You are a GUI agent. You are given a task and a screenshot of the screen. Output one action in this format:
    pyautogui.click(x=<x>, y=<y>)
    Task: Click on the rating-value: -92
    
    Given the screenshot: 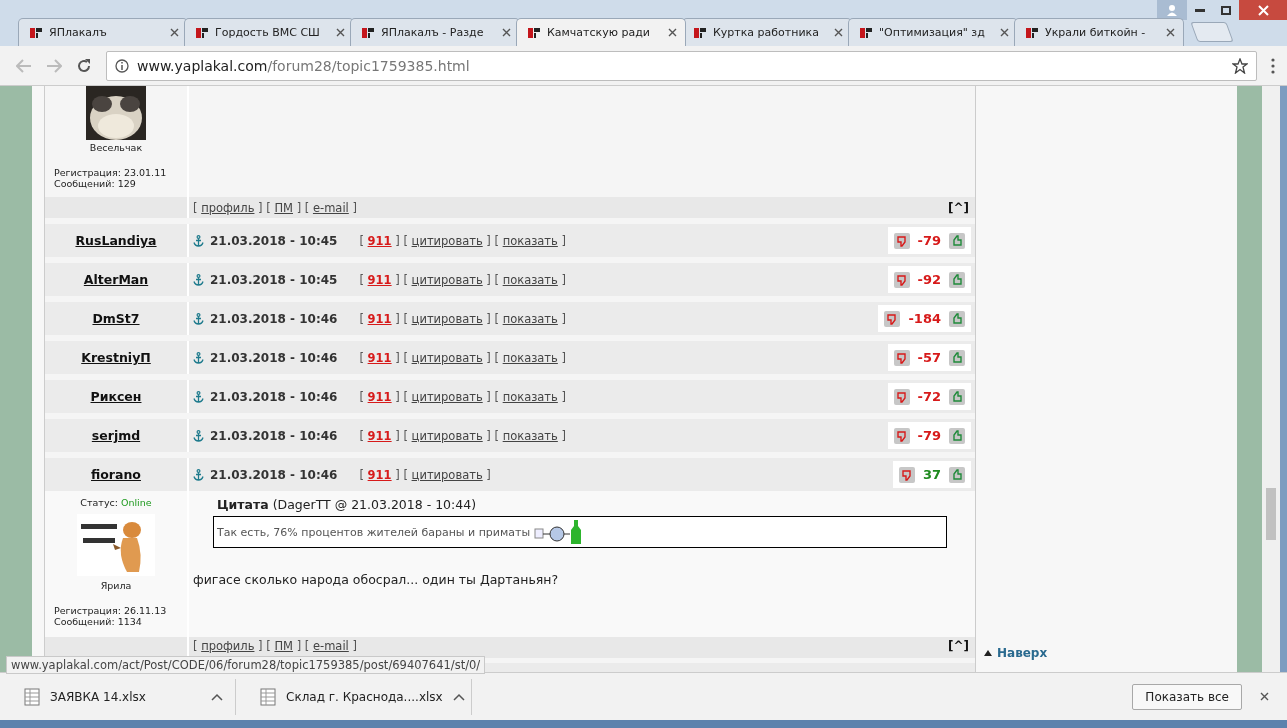 What is the action you would take?
    pyautogui.click(x=929, y=279)
    